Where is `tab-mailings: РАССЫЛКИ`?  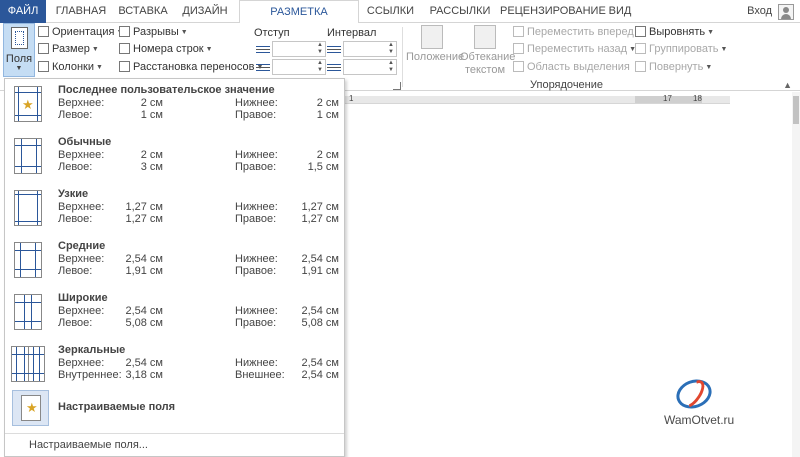 tab-mailings: РАССЫЛКИ is located at coordinates (460, 11).